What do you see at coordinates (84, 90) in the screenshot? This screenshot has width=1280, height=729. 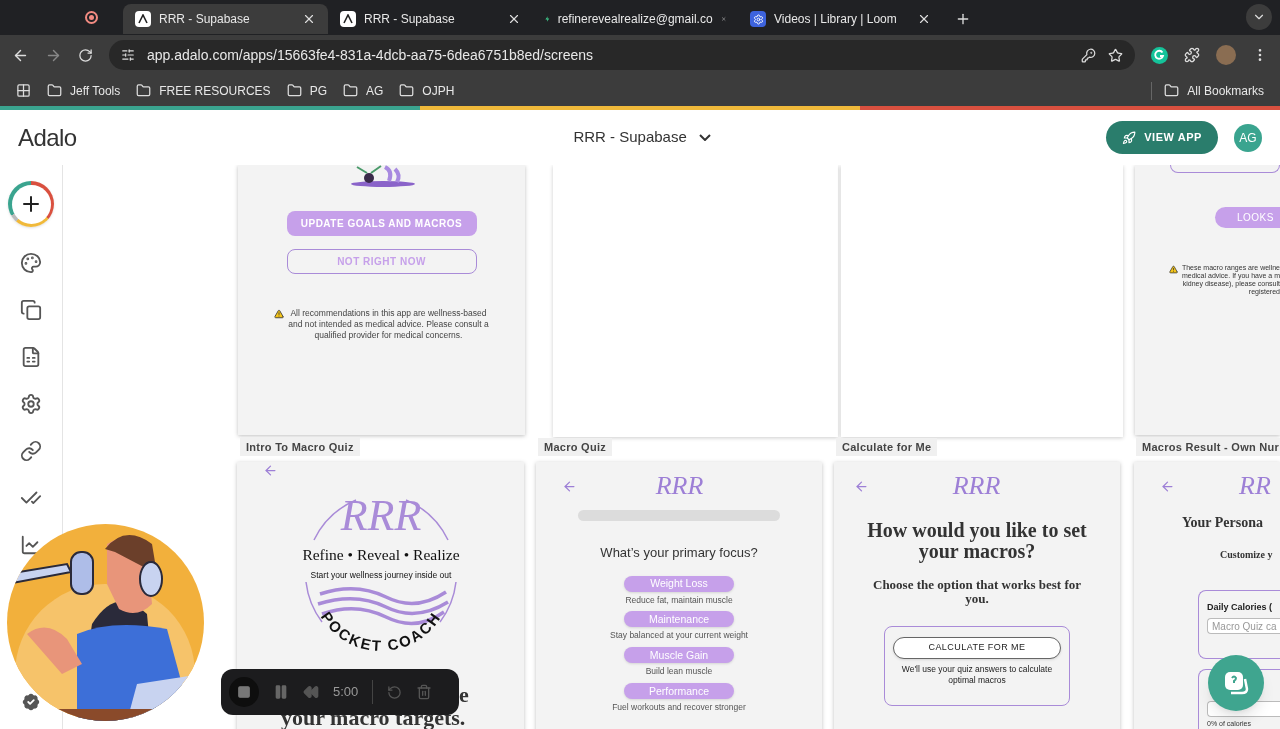 I see `bookmark-item: Jeff Tools` at bounding box center [84, 90].